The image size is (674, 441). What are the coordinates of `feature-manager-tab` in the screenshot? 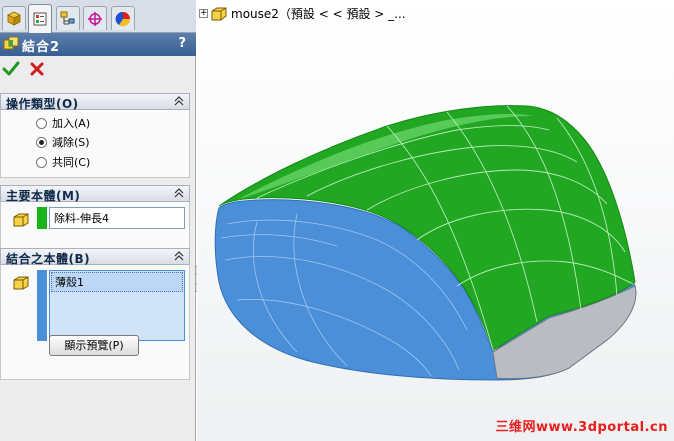 It's located at (14, 18).